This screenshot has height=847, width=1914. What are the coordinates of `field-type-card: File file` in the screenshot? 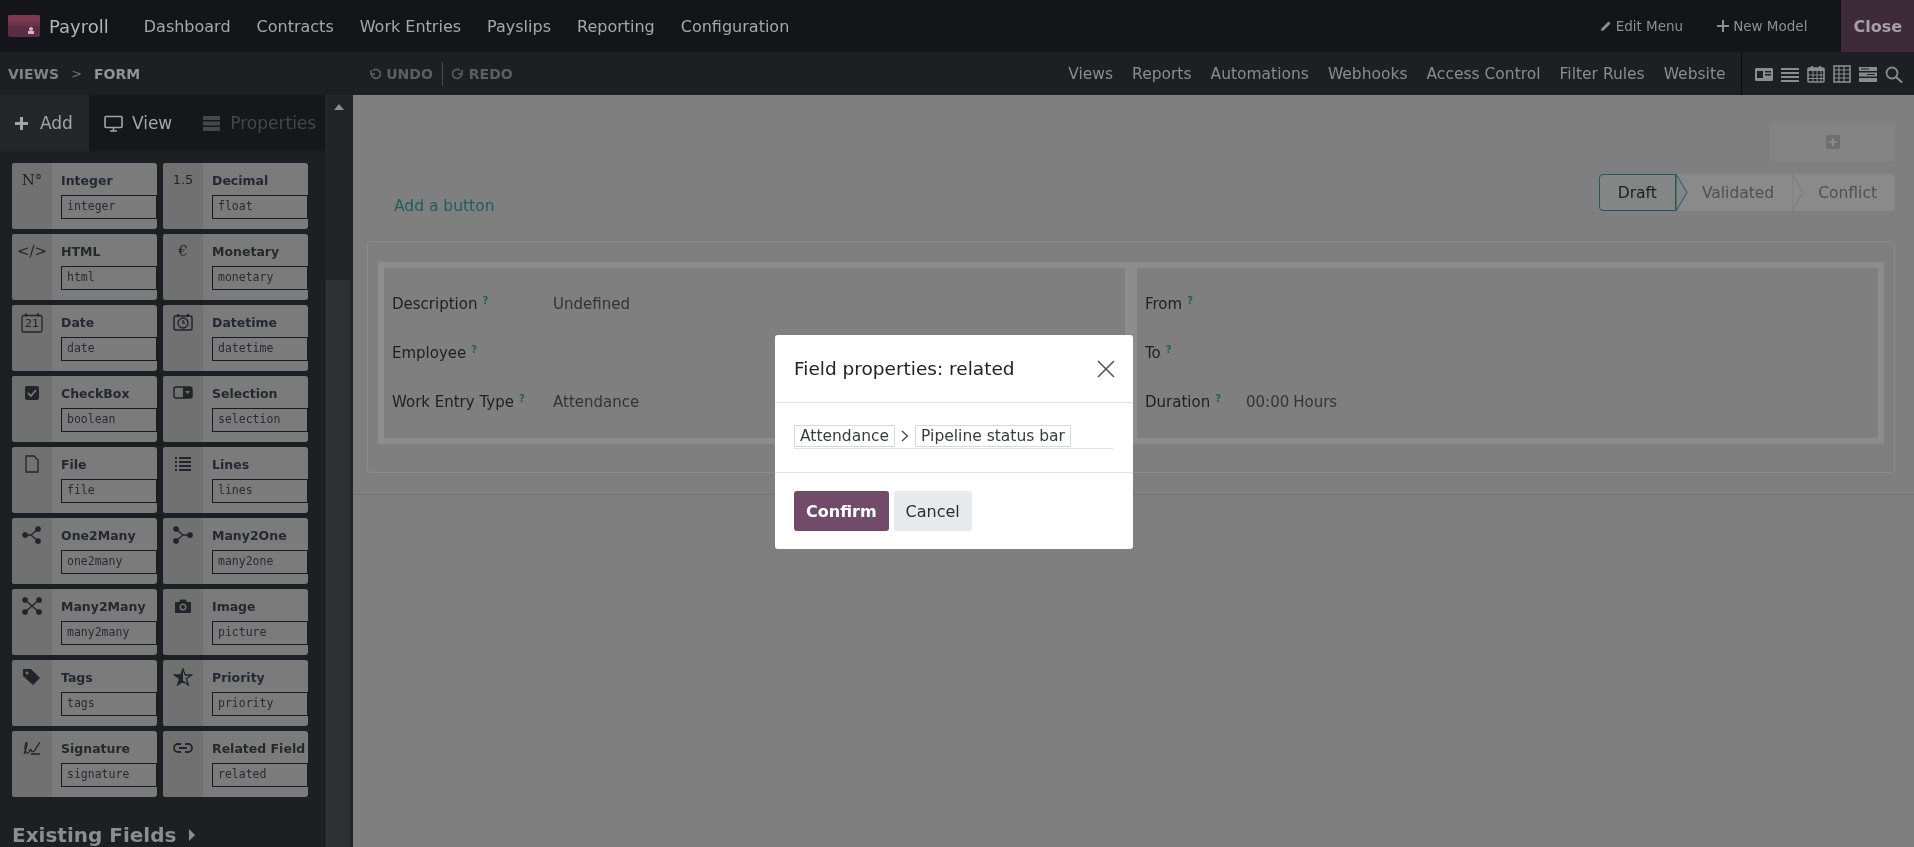 It's located at (84, 480).